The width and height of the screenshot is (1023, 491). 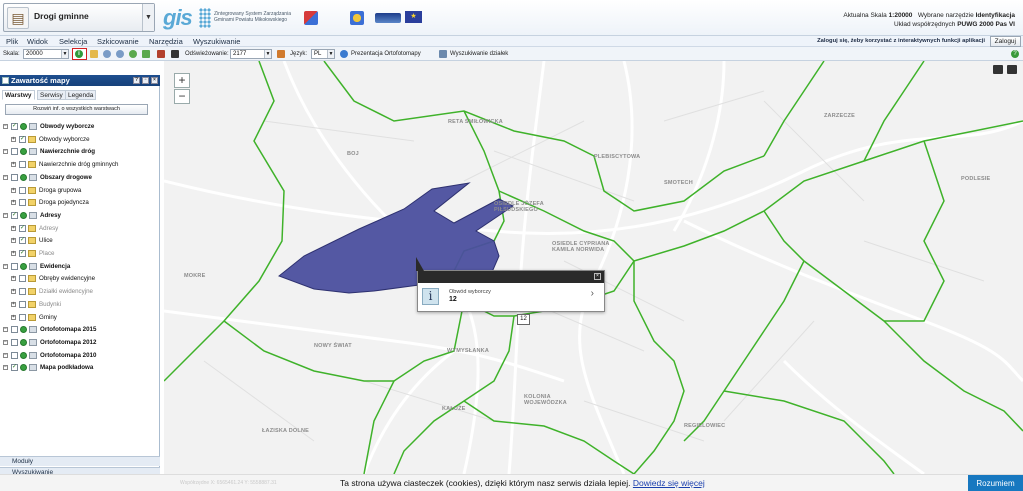 What do you see at coordinates (146, 54) in the screenshot?
I see `previous-extent-icon` at bounding box center [146, 54].